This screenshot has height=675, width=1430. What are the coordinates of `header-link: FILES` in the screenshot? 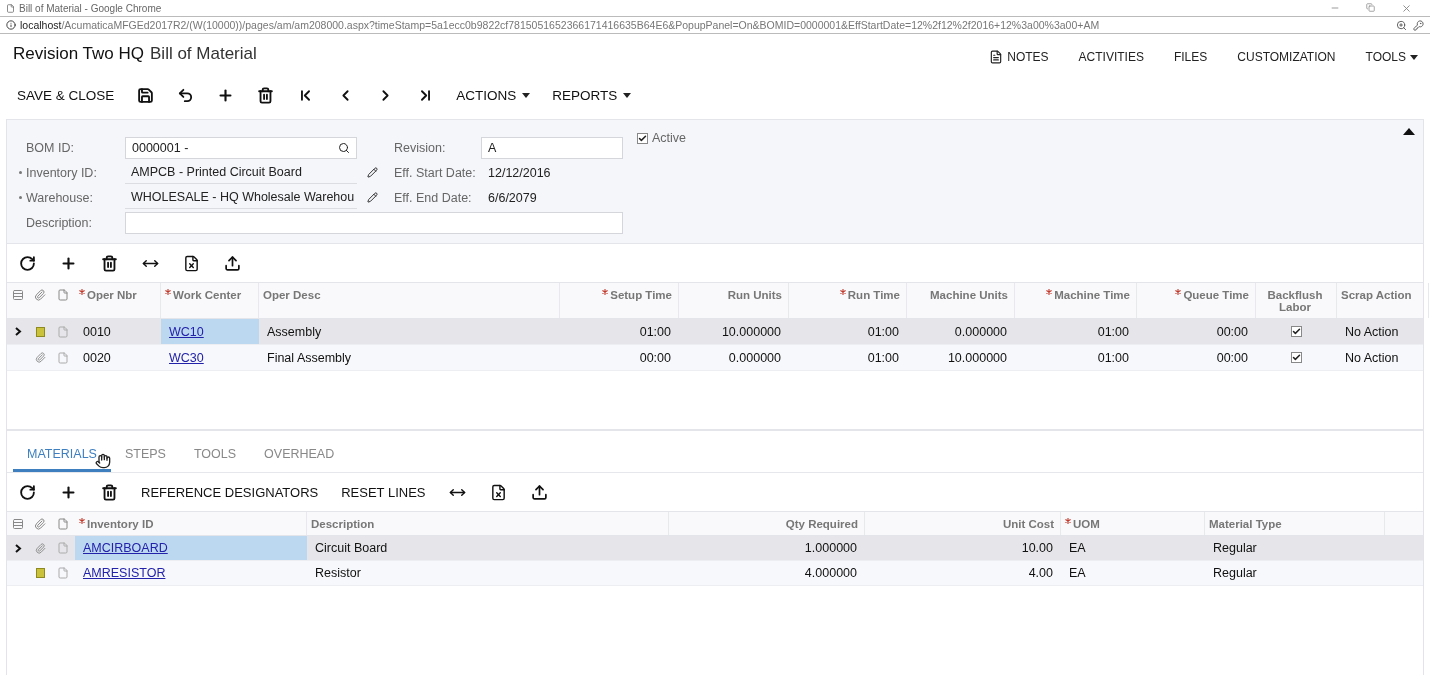 It's located at (1190, 57).